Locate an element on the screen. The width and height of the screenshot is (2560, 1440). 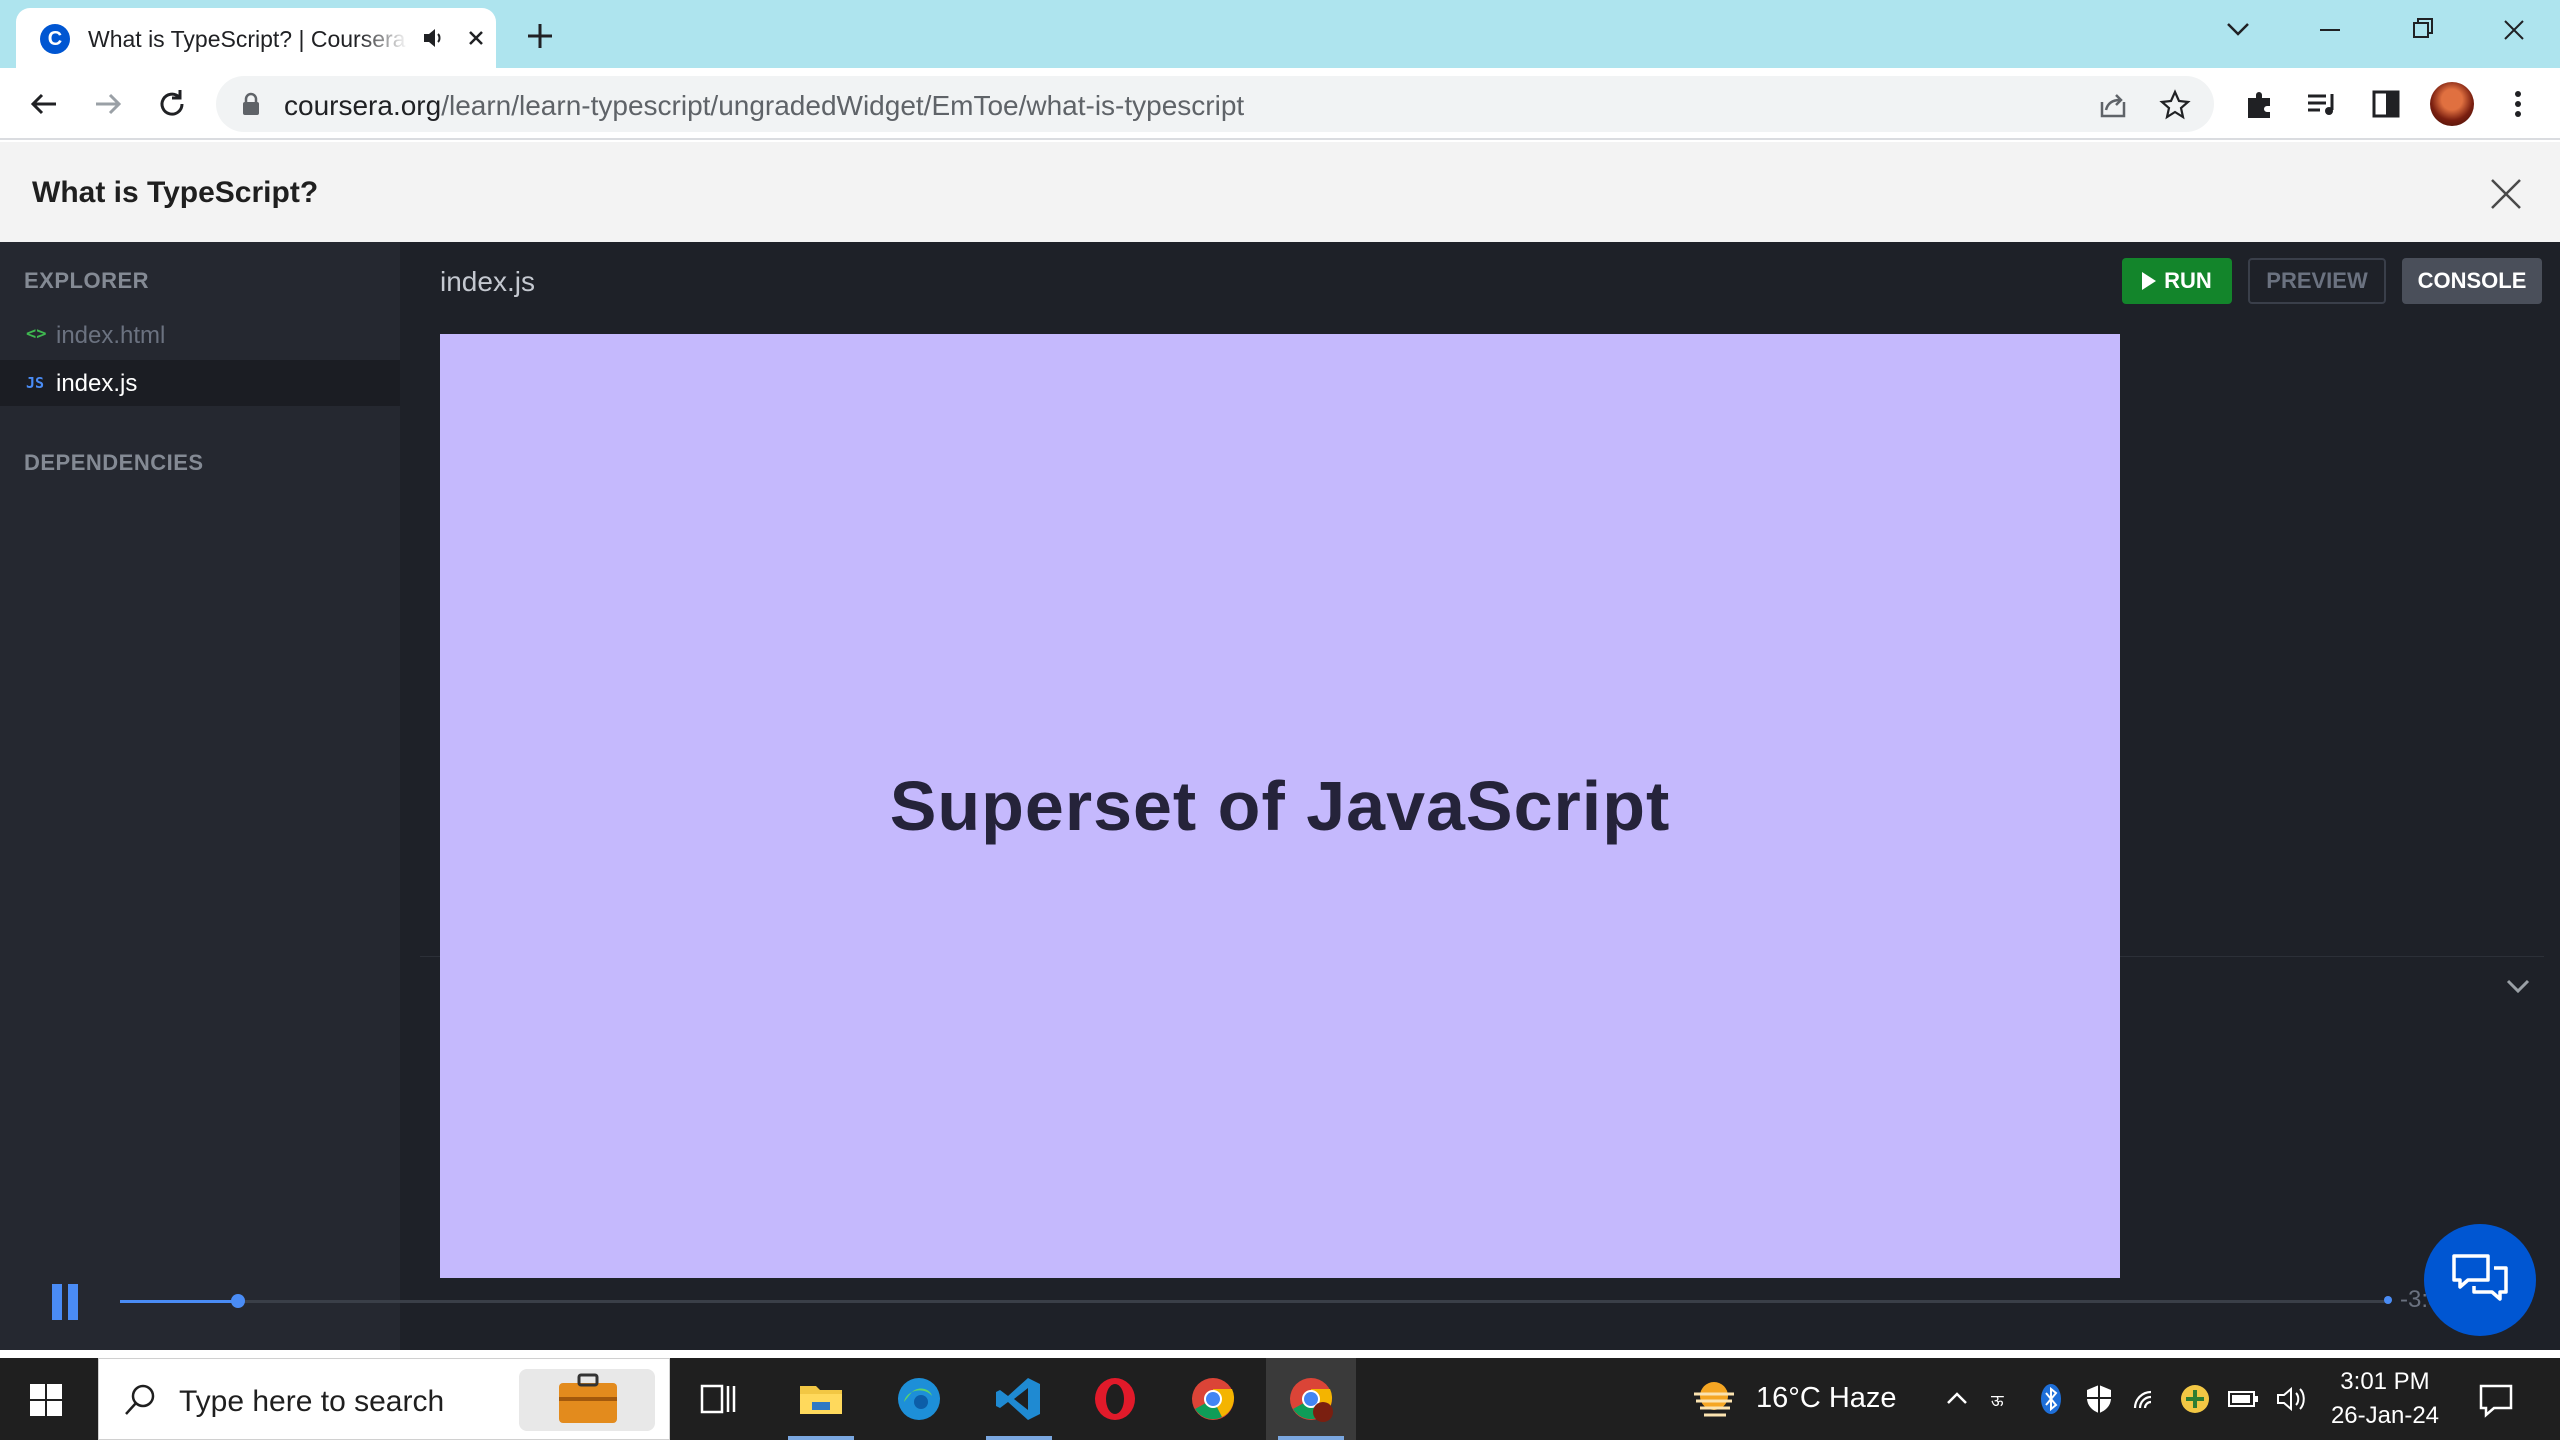
opera-browser-icon is located at coordinates (1115, 1399).